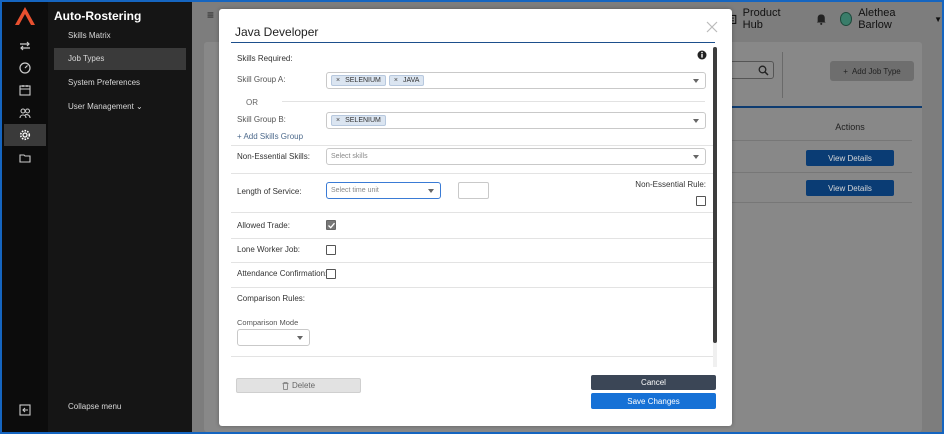  I want to click on scrollbar-thumb, so click(715, 195).